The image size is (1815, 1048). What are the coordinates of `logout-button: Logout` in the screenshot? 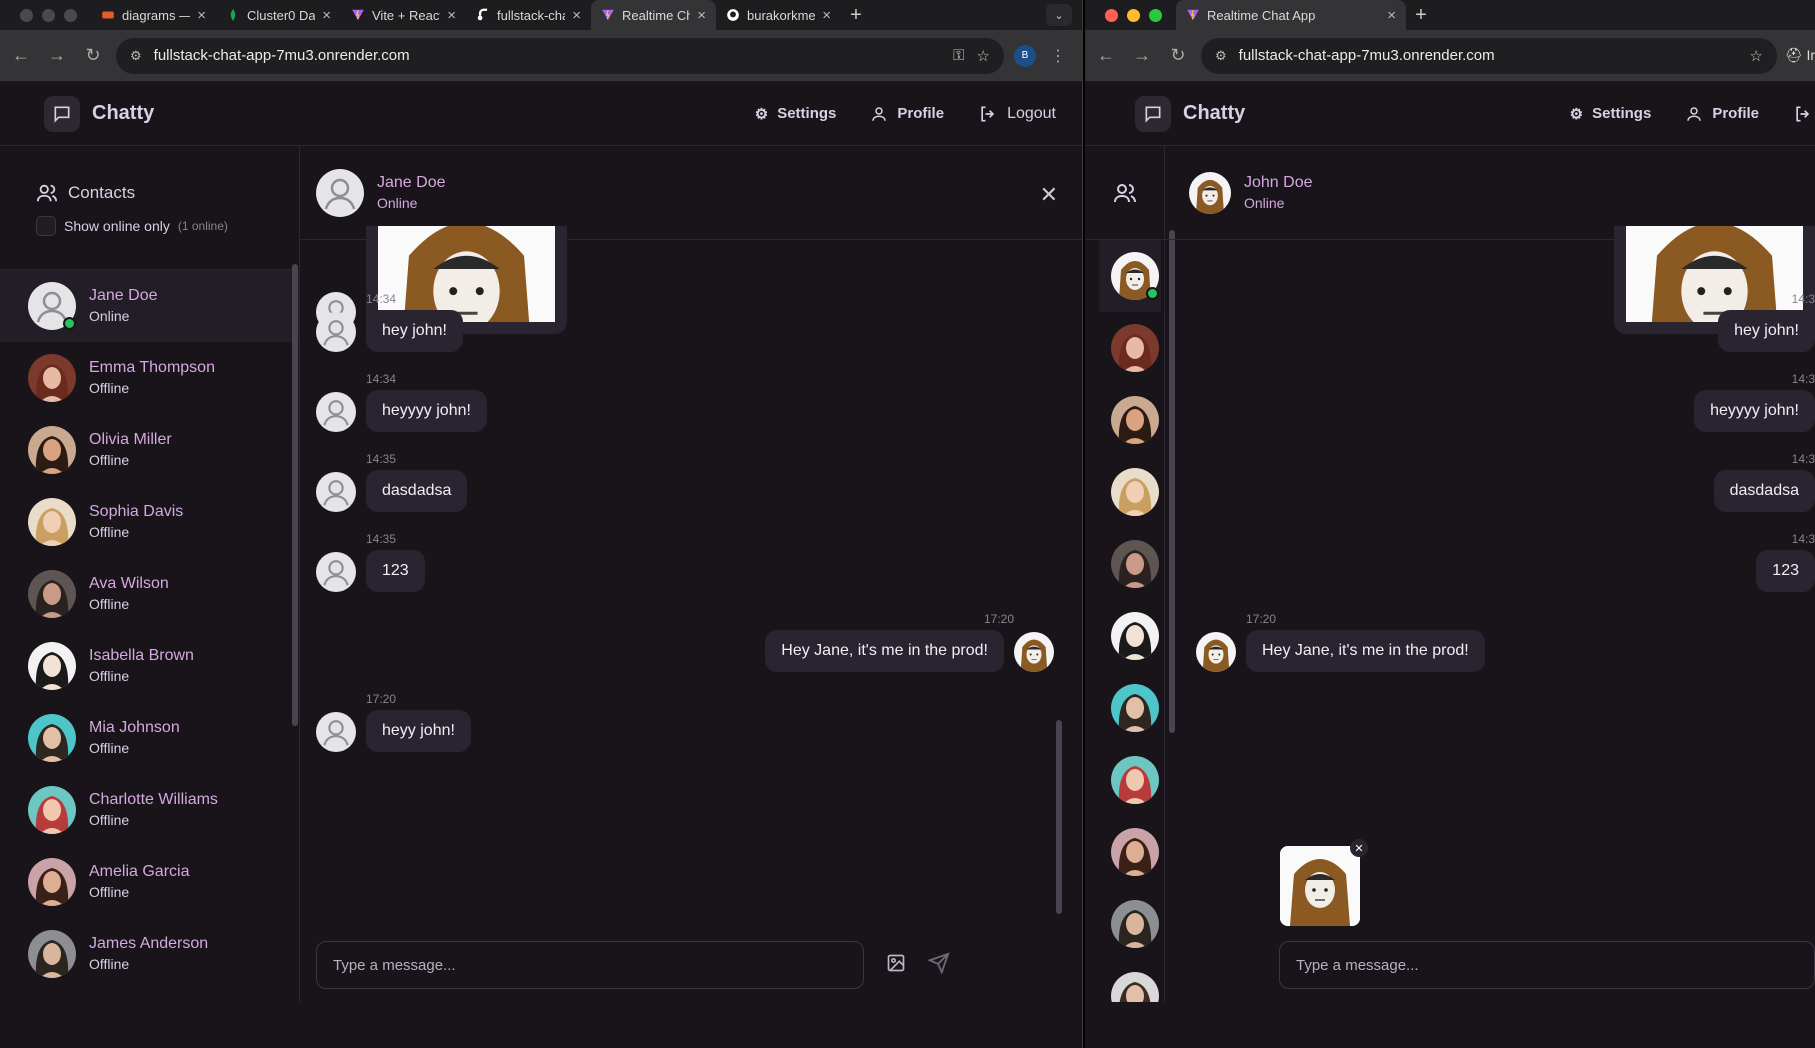 It's located at (1017, 114).